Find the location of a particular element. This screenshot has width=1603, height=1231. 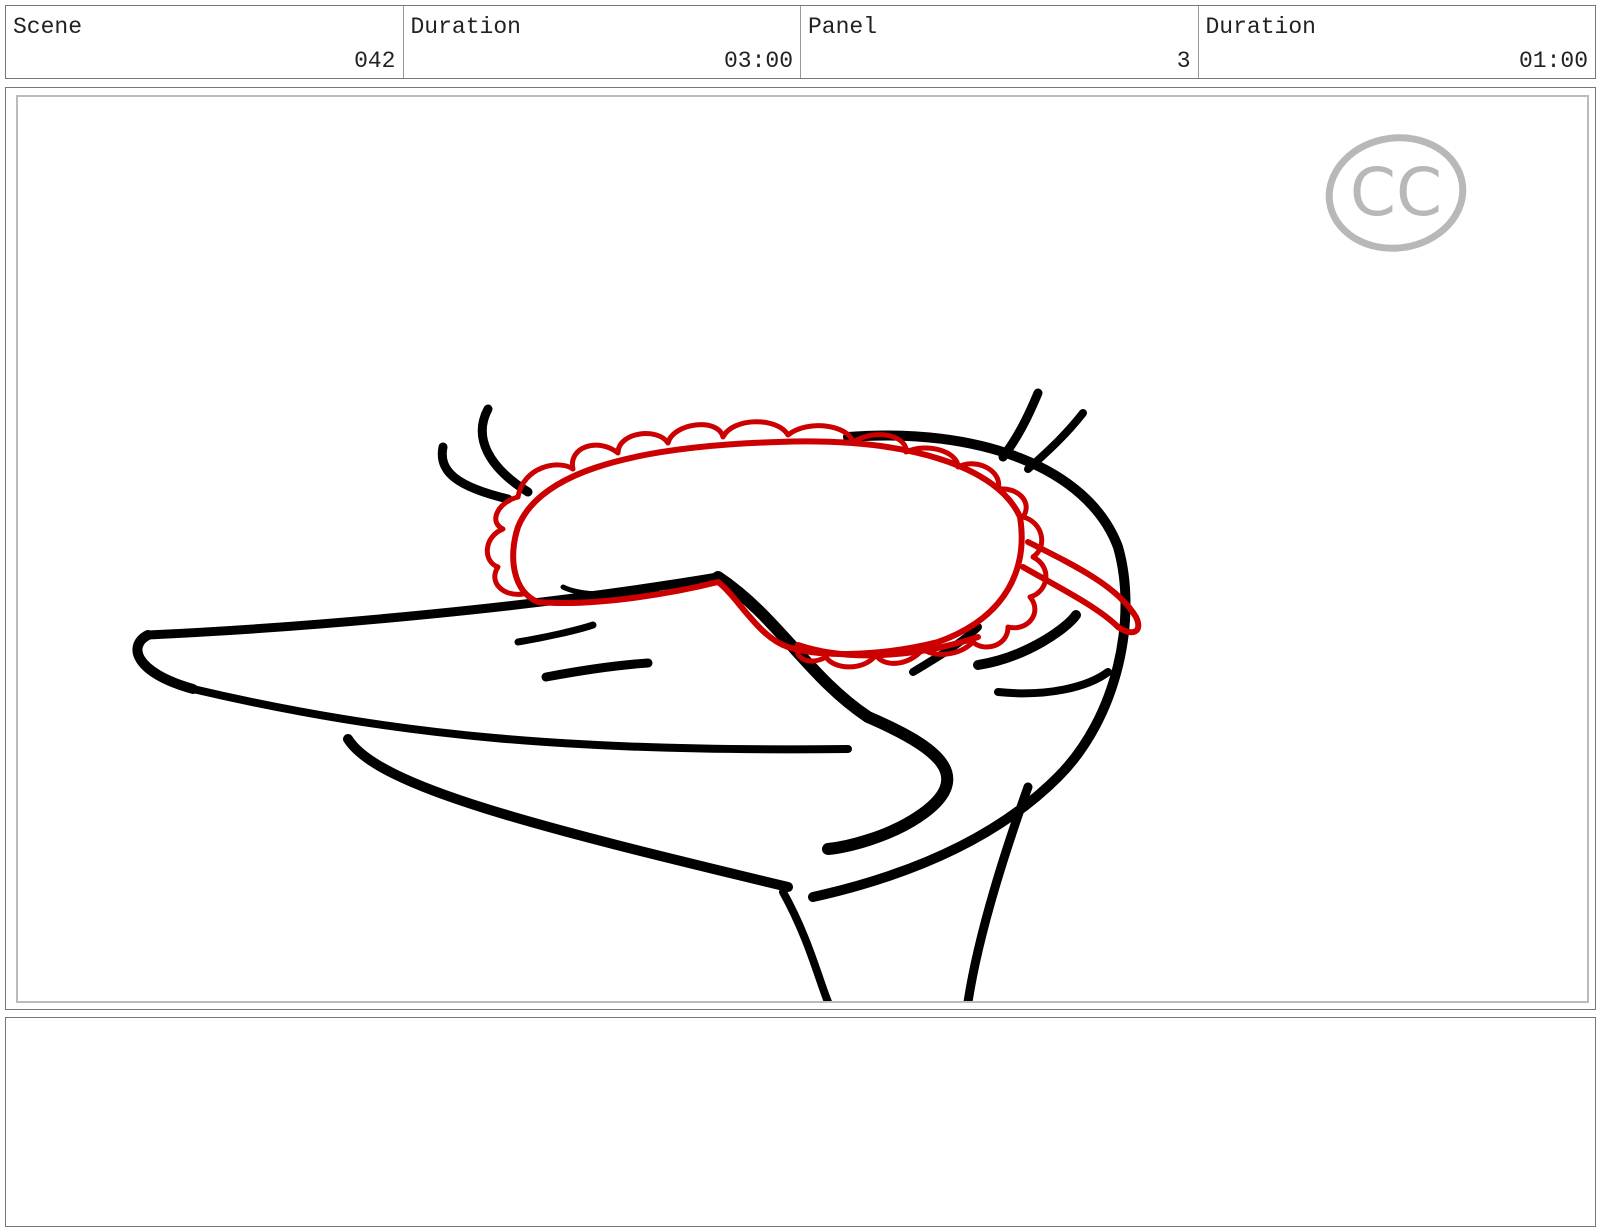

scene-cell: Scene 042 is located at coordinates (205, 42).